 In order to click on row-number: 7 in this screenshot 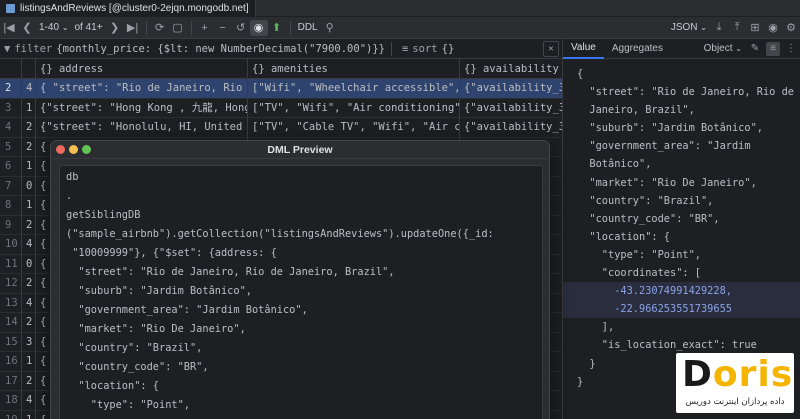, I will do `click(11, 186)`.